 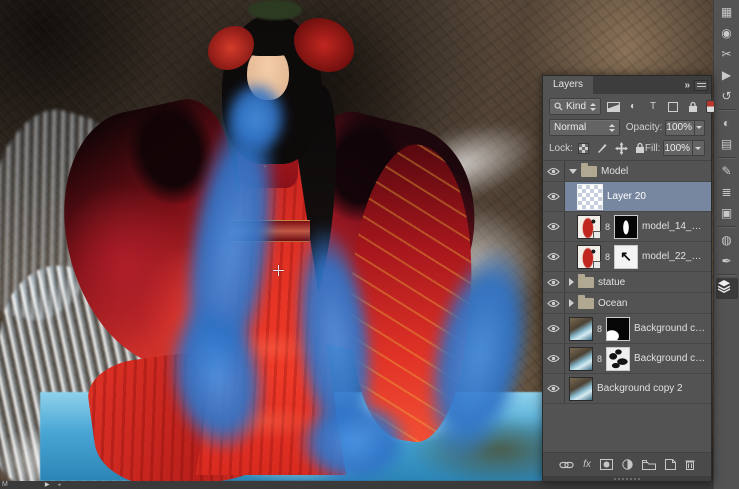 What do you see at coordinates (727, 240) in the screenshot?
I see `3d-panel-icon: ◍` at bounding box center [727, 240].